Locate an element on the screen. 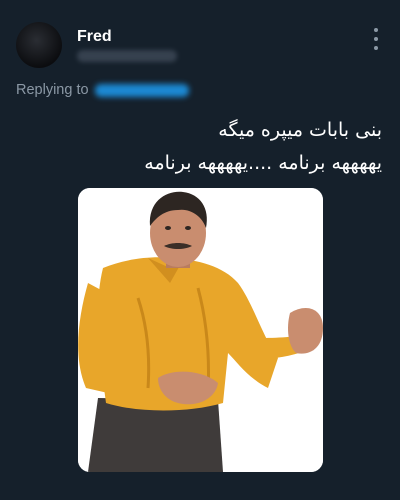 Image resolution: width=400 pixels, height=500 pixels. blurred-mention-link is located at coordinates (141, 90).